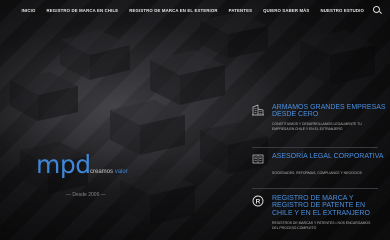 This screenshot has width=390, height=240. I want to click on building-icon, so click(258, 110).